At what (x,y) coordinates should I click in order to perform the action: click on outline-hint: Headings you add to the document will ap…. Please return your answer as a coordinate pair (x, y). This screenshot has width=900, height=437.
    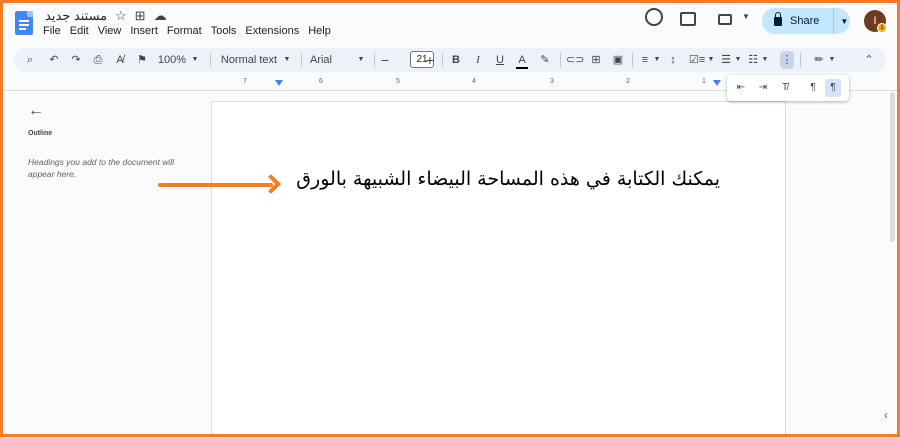
    Looking at the image, I should click on (101, 168).